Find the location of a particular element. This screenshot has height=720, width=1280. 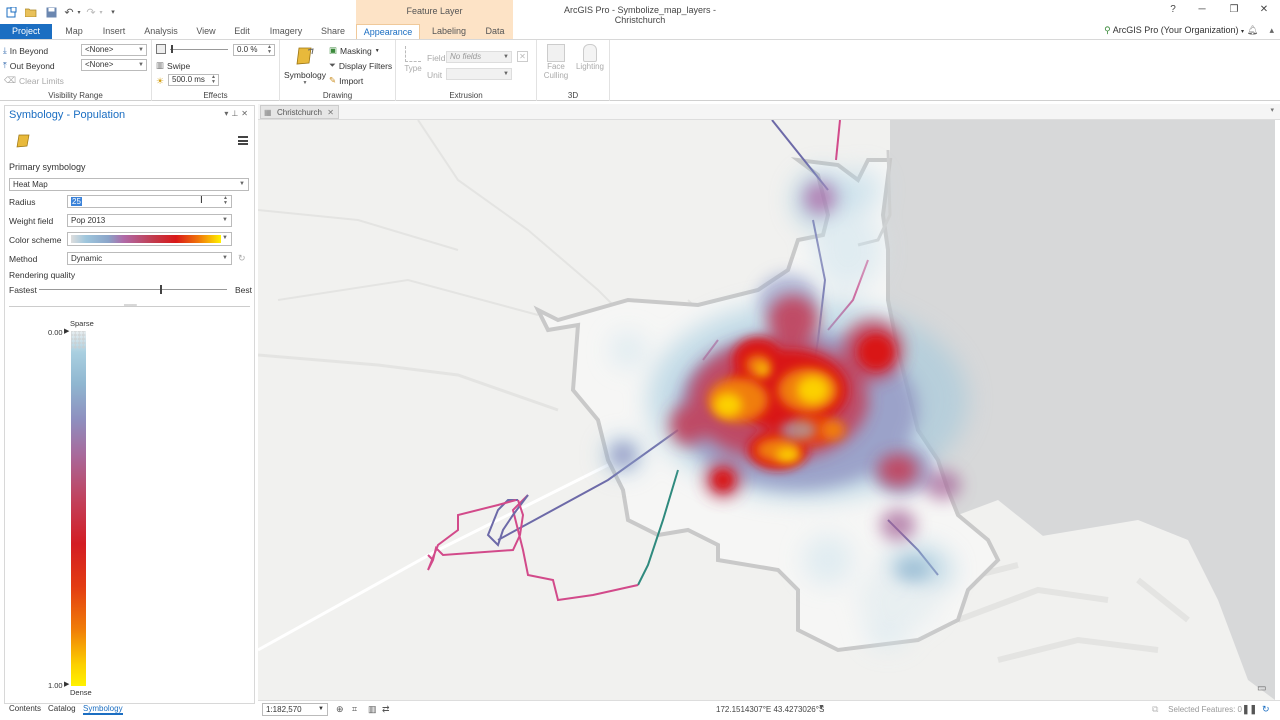

help-button: ? is located at coordinates (1173, 11).